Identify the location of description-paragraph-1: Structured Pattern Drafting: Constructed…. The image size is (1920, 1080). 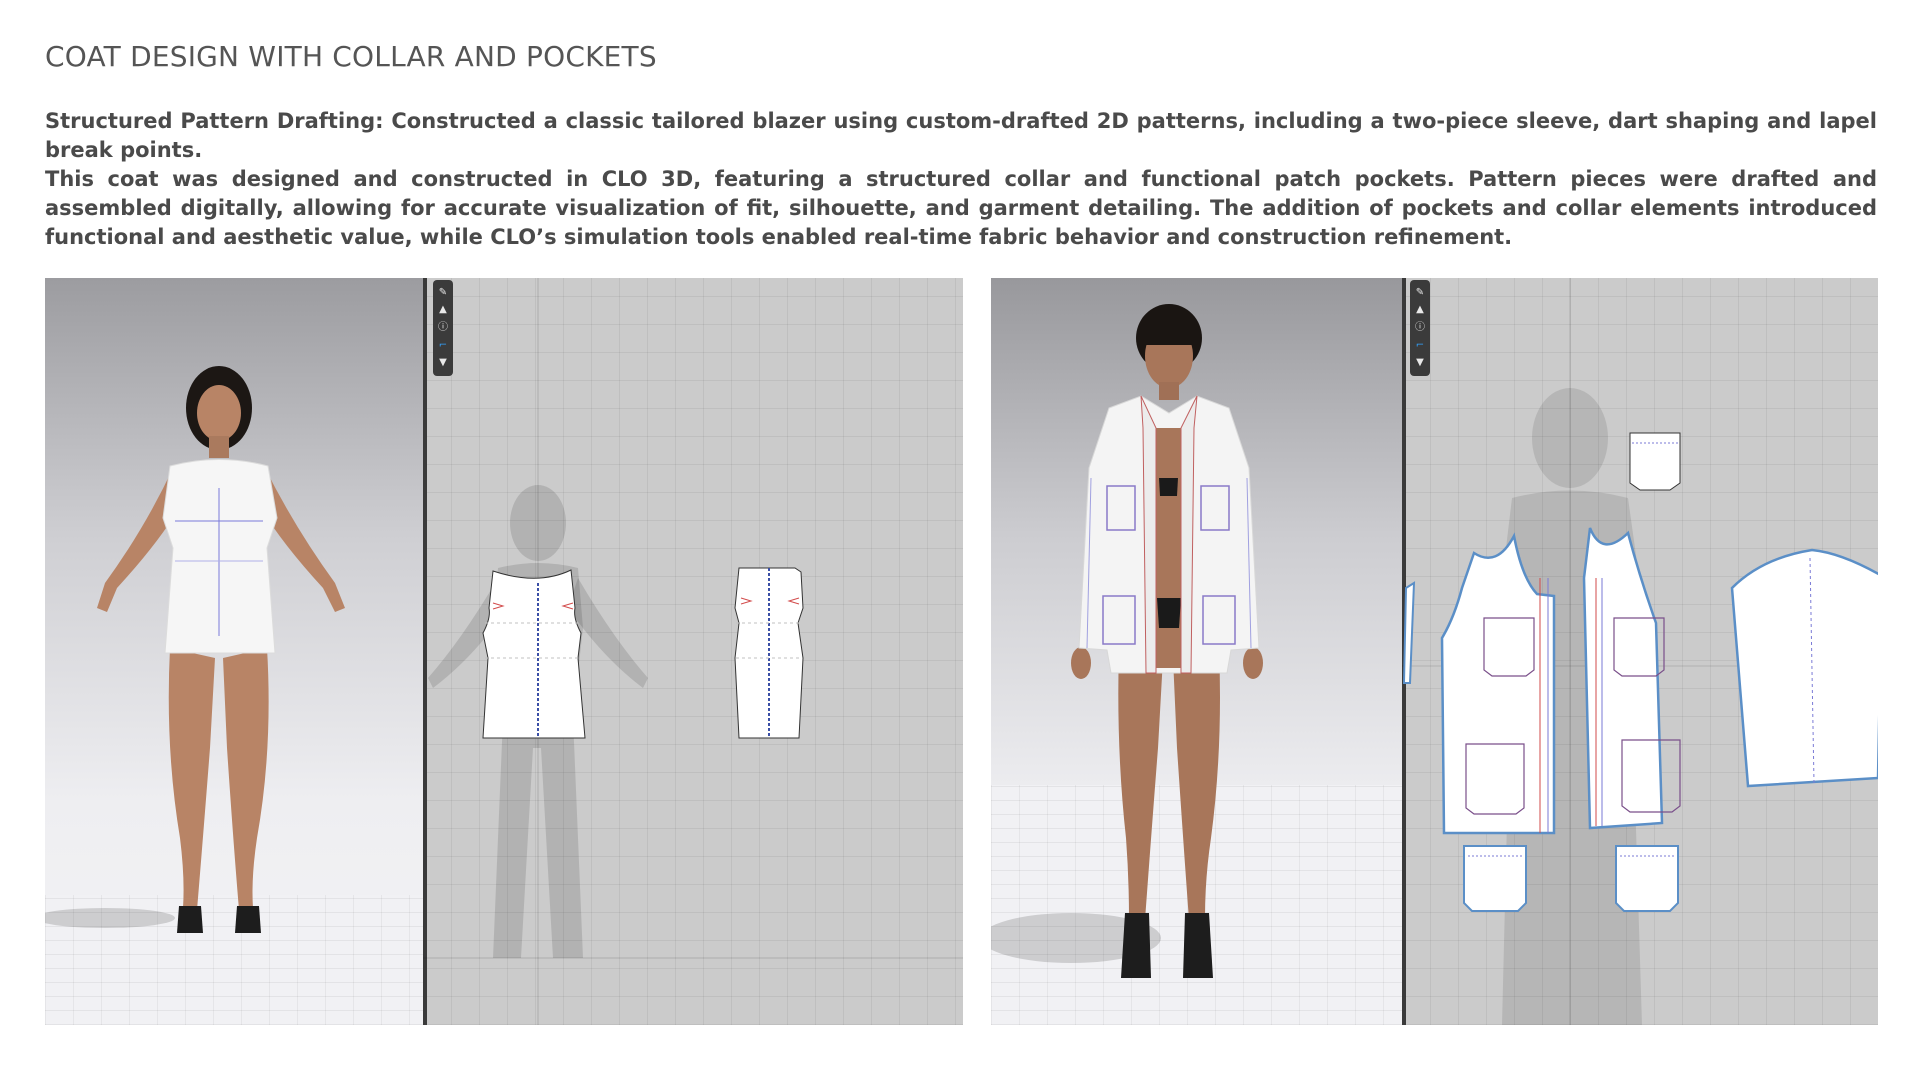
(961, 135).